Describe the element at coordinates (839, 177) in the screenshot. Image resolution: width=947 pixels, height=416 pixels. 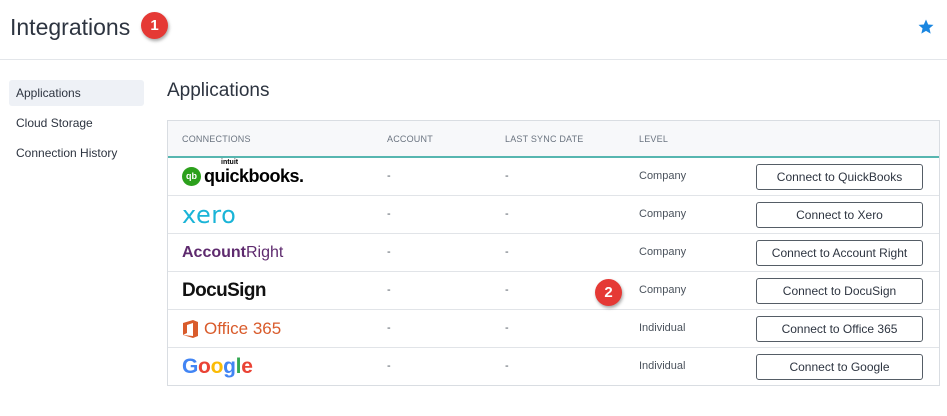
I see `connect-quickbooks-button: Connect to QuickBooks` at that location.